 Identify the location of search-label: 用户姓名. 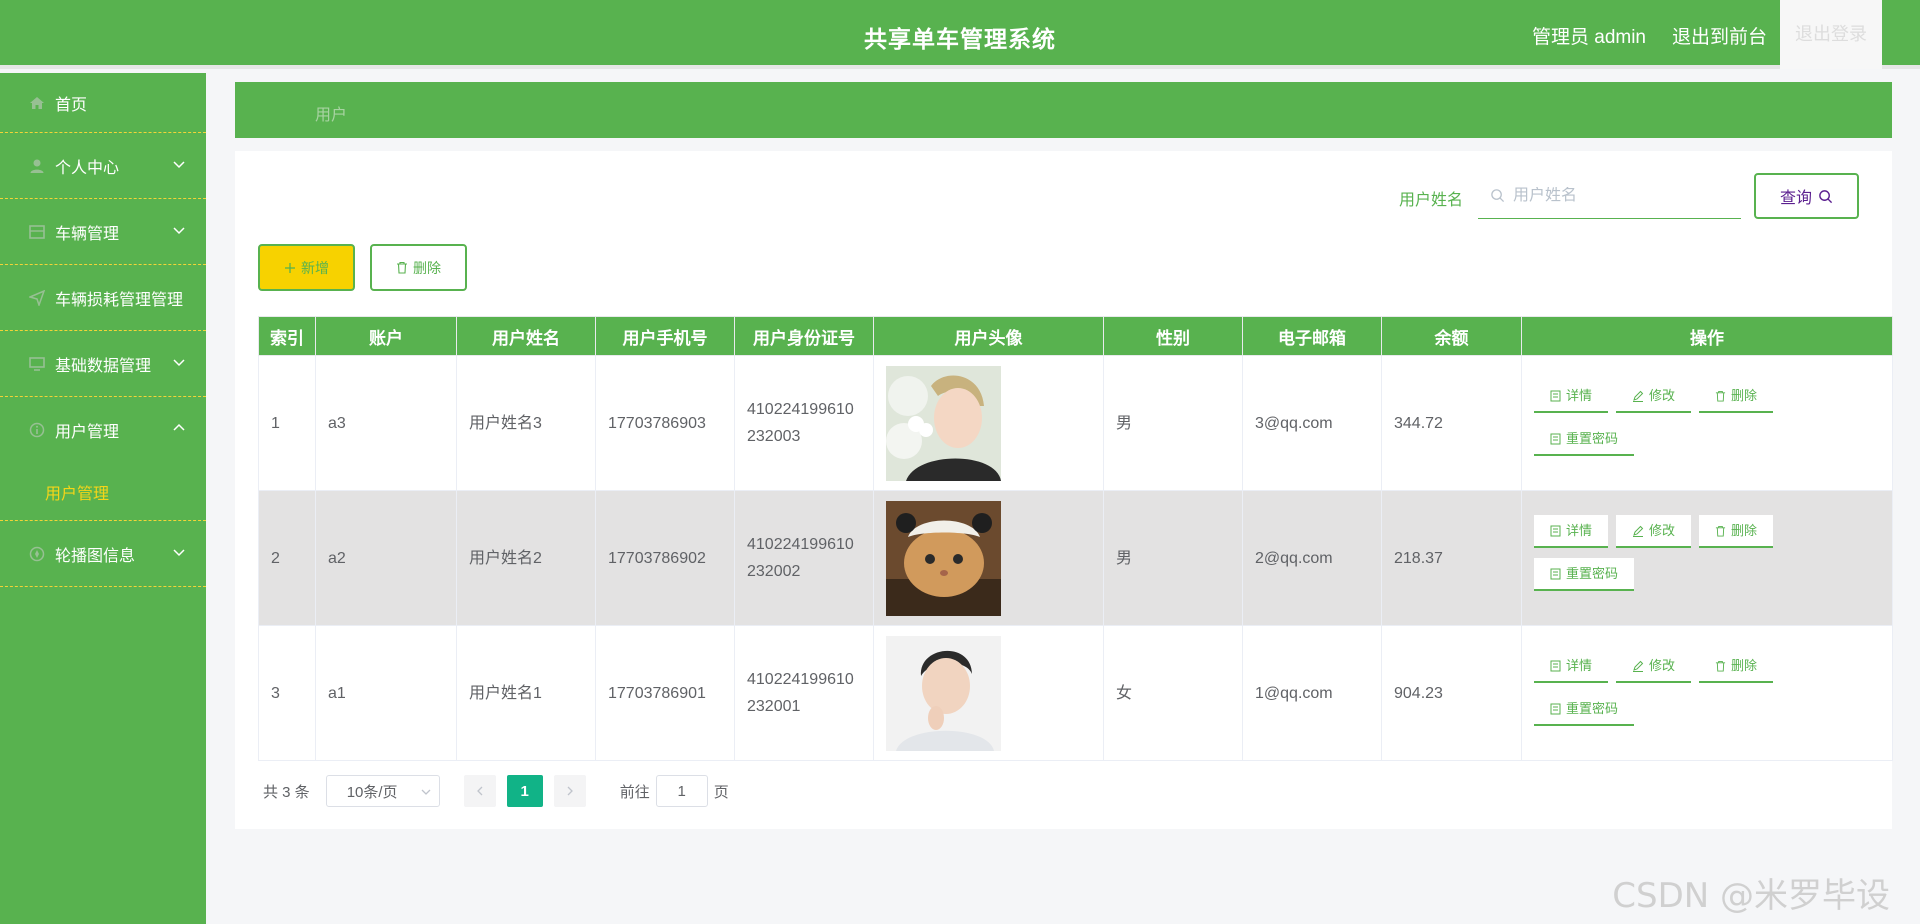
(1431, 200).